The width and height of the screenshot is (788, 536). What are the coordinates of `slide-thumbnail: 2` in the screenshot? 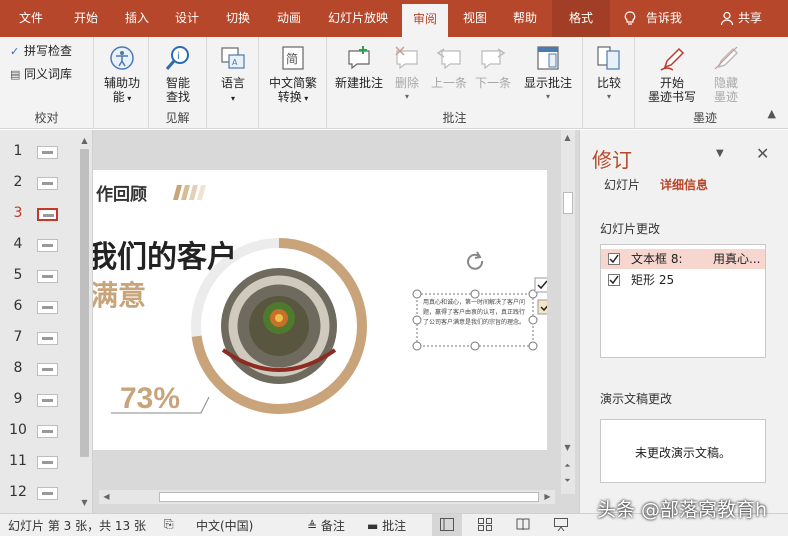 It's located at (38, 183).